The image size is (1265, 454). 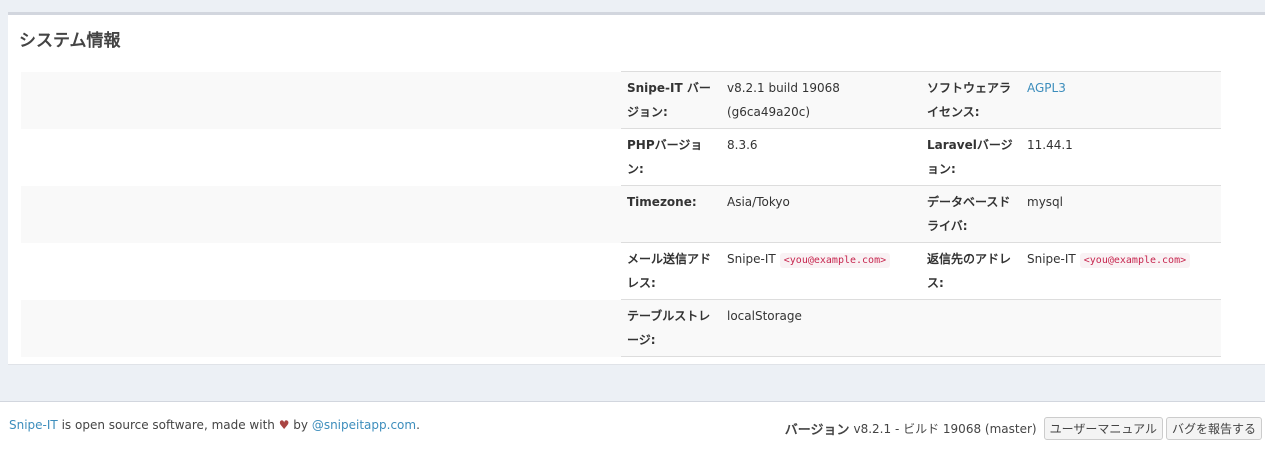 I want to click on value-mail-from: Snipe-IT <you@example.com>, so click(x=821, y=271).